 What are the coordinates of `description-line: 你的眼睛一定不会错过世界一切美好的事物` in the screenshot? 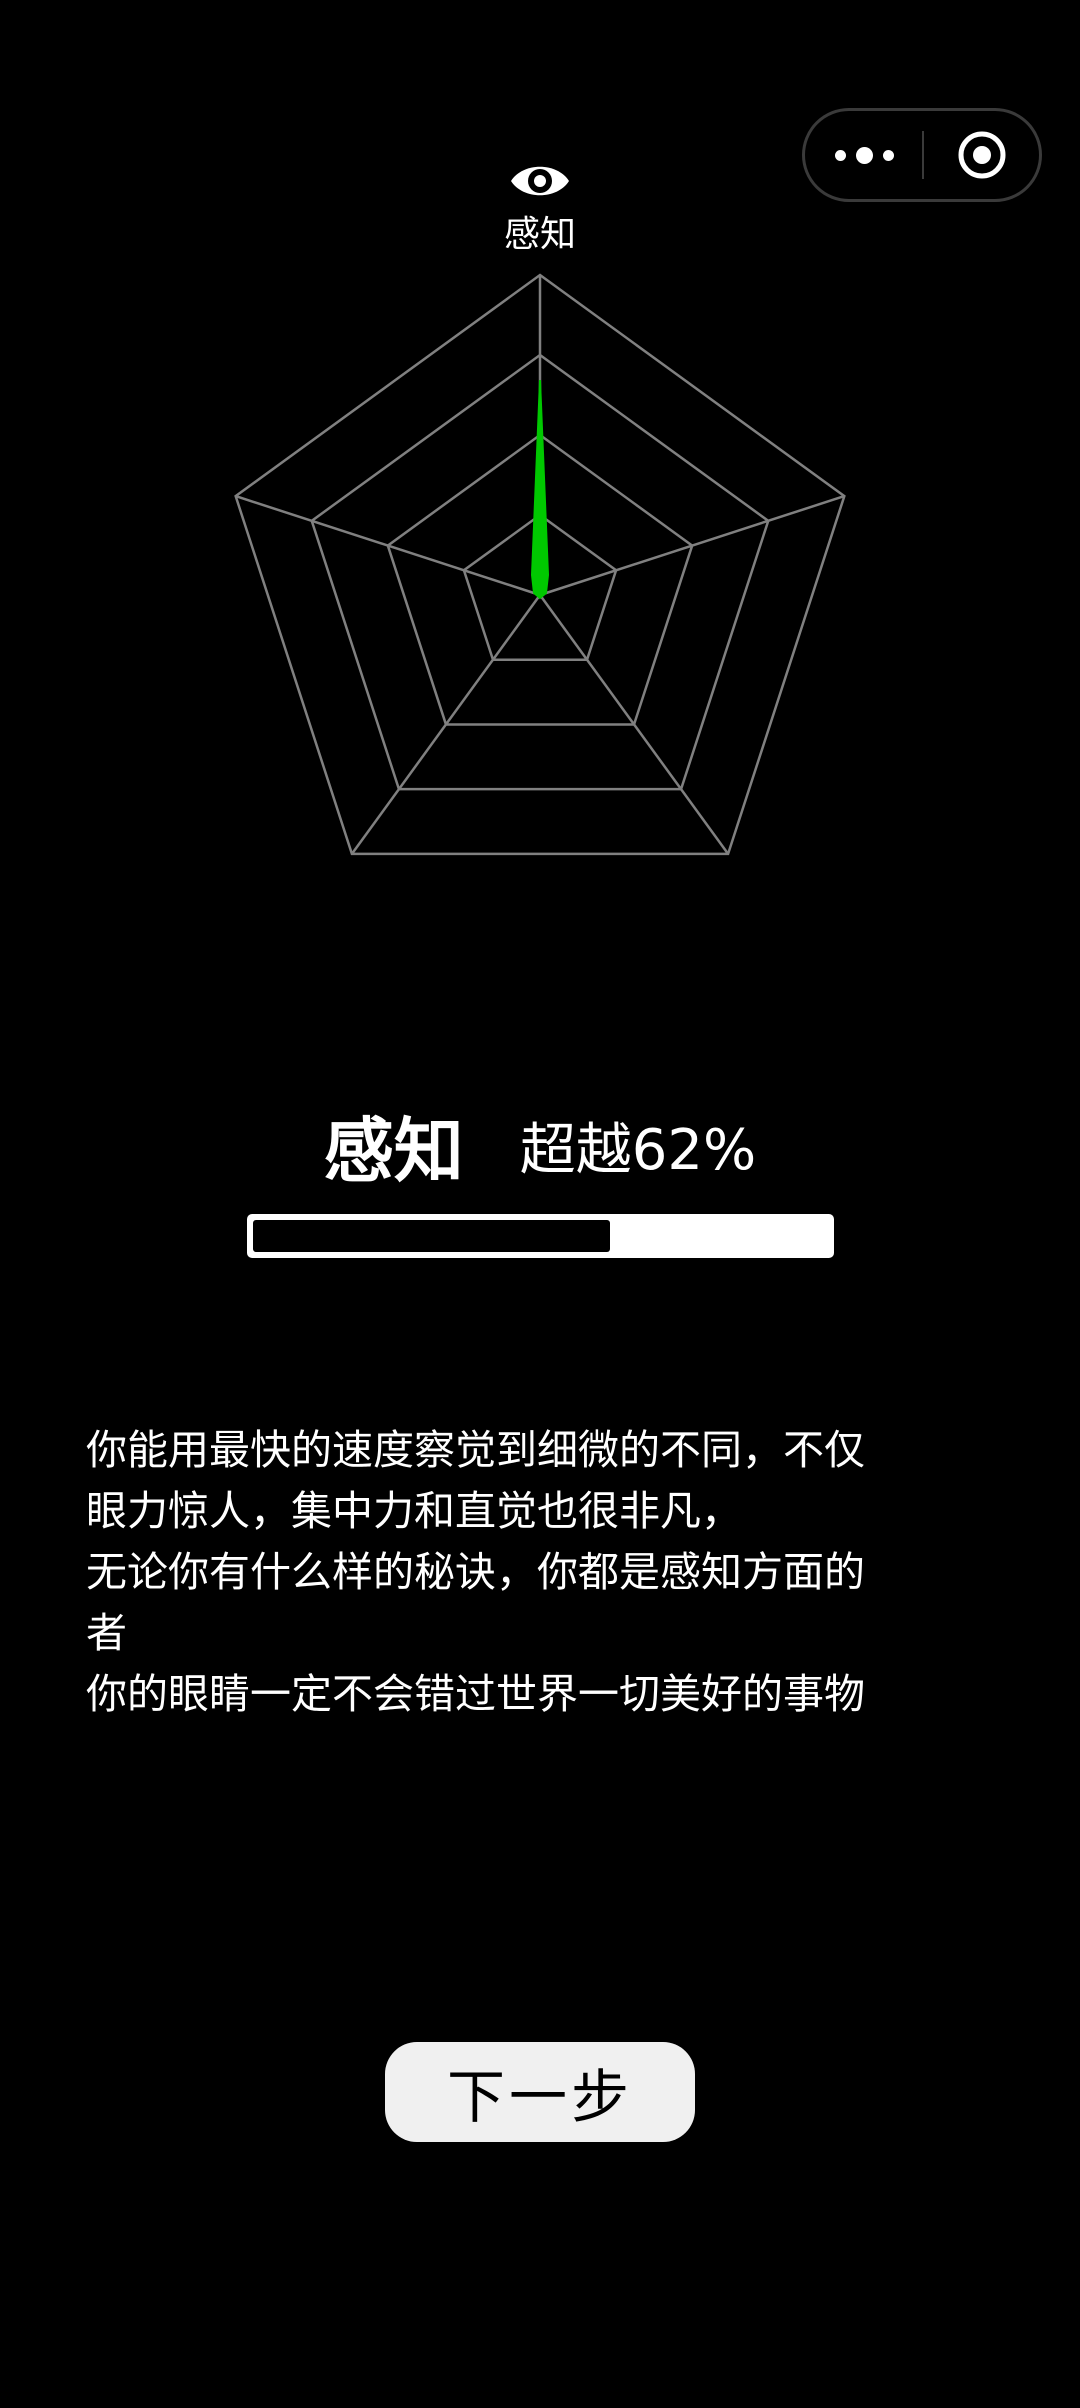 It's located at (475, 1694).